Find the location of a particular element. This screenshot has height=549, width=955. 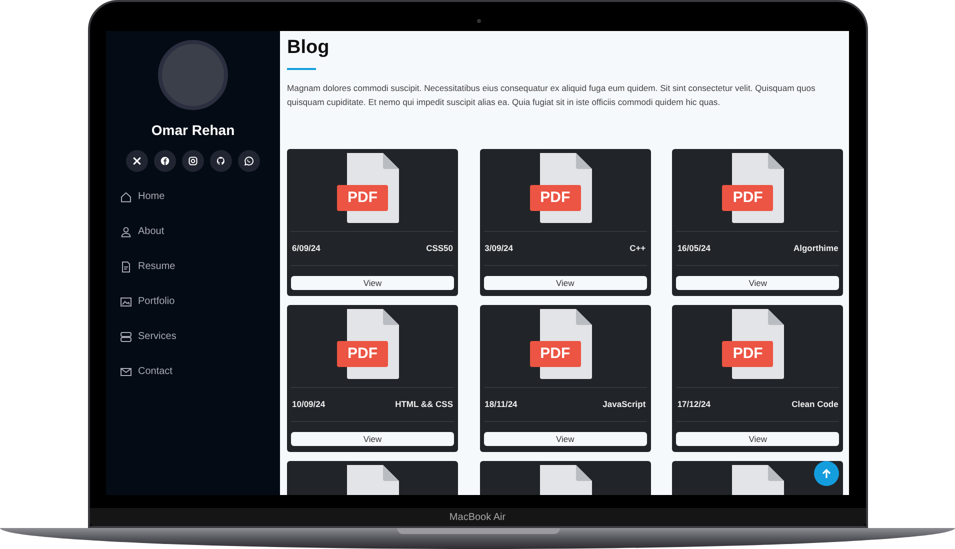

post-date: 10/09/24 is located at coordinates (309, 404).